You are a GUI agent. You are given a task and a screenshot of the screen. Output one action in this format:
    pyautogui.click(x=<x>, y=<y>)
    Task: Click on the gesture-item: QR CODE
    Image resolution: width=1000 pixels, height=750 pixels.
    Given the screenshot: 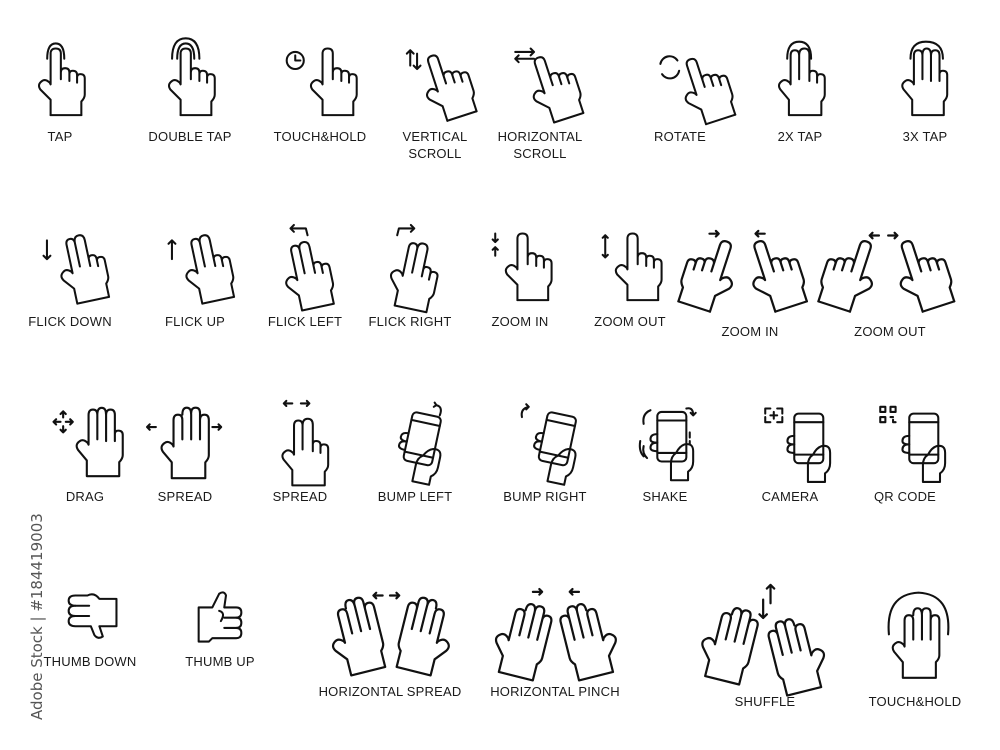 What is the action you would take?
    pyautogui.click(x=905, y=447)
    